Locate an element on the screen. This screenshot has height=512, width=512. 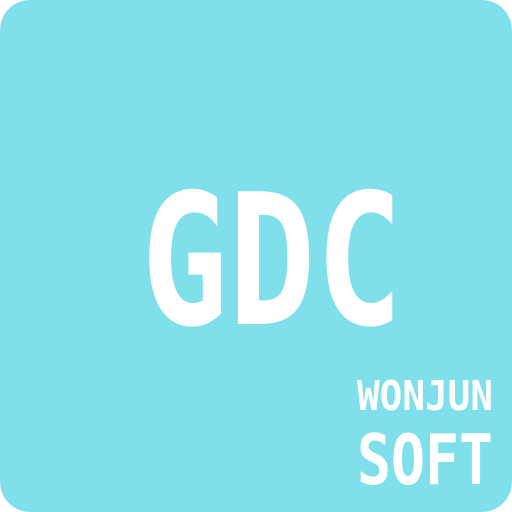
brand-line-1: WONJUN is located at coordinates (425, 396).